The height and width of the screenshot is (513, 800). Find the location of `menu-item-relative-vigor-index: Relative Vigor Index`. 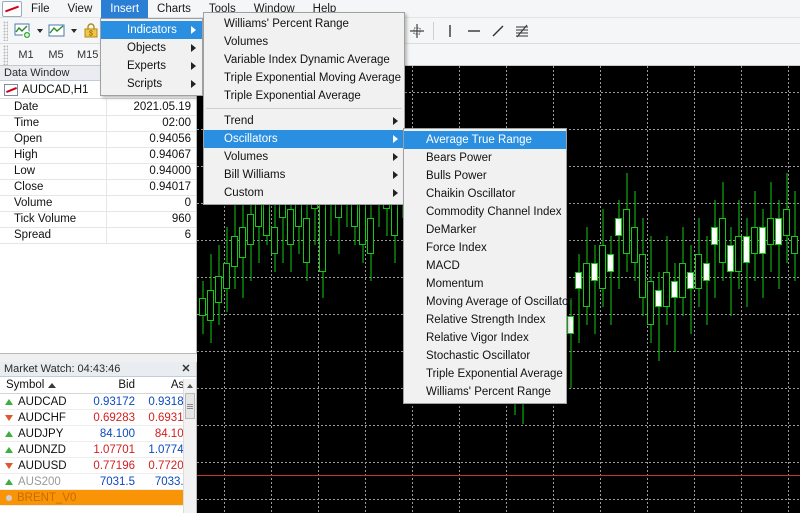

menu-item-relative-vigor-index: Relative Vigor Index is located at coordinates (485, 338).